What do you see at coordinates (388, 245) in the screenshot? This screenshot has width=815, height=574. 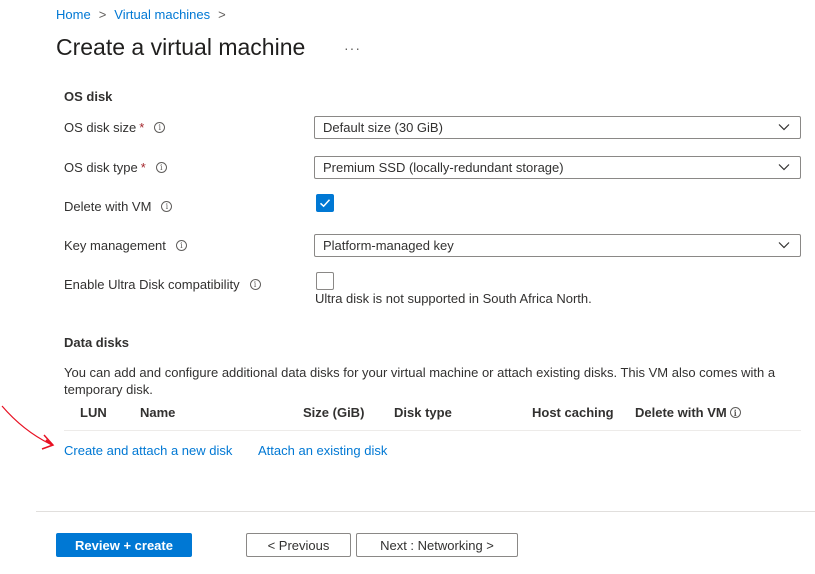 I see `key-management-value: Platform-managed key` at bounding box center [388, 245].